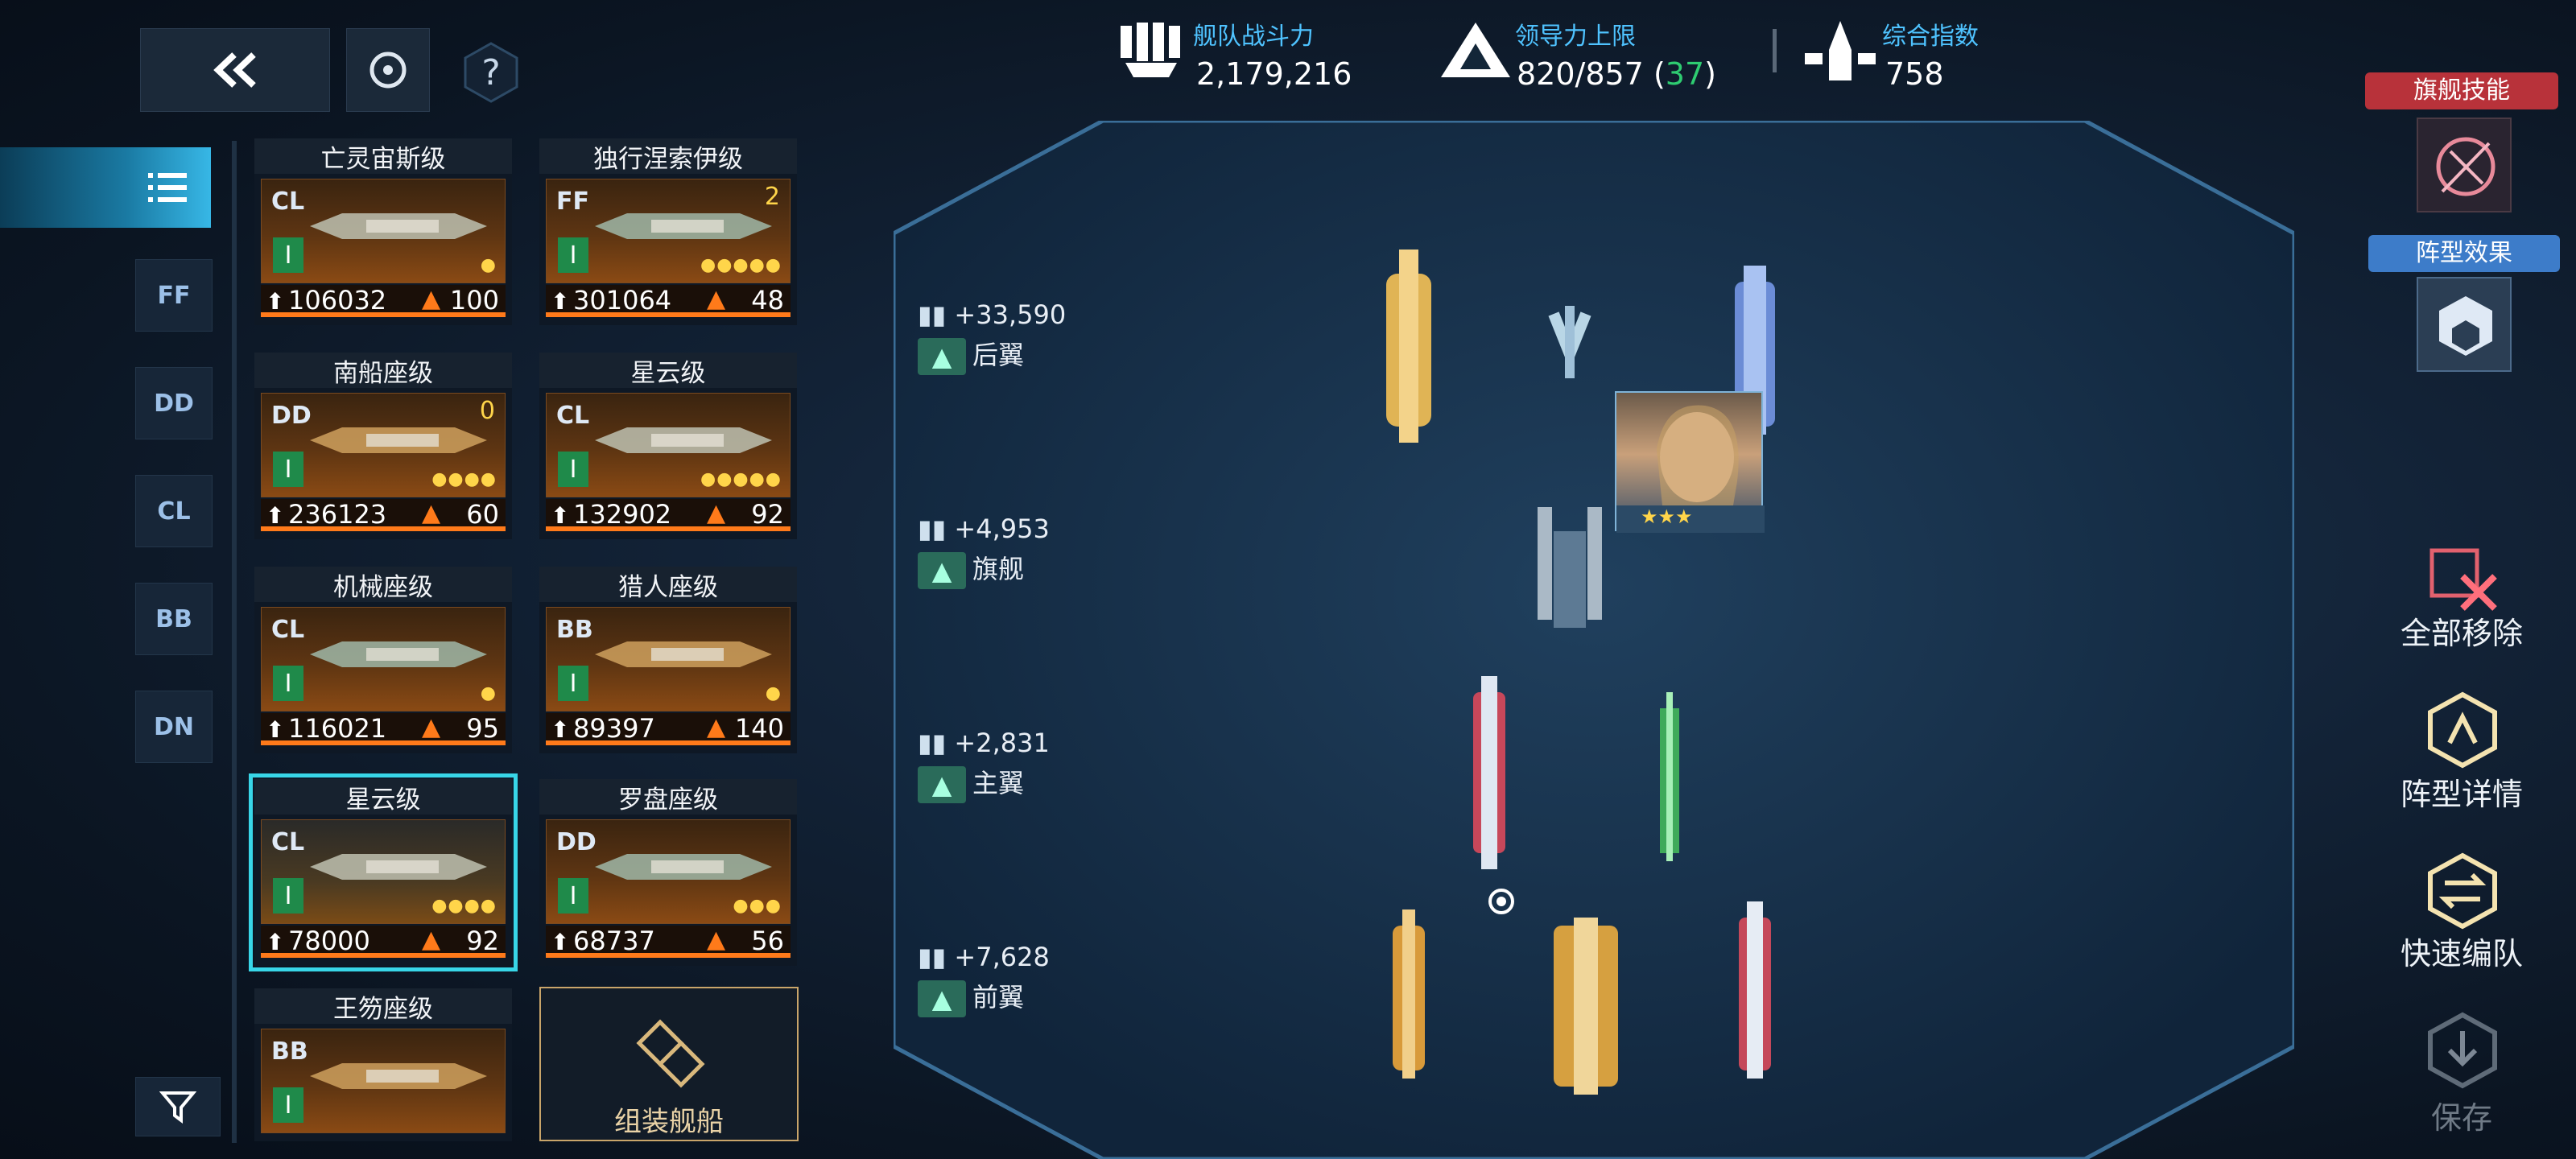 The image size is (2576, 1159). I want to click on flagship-skill-icon, so click(2466, 166).